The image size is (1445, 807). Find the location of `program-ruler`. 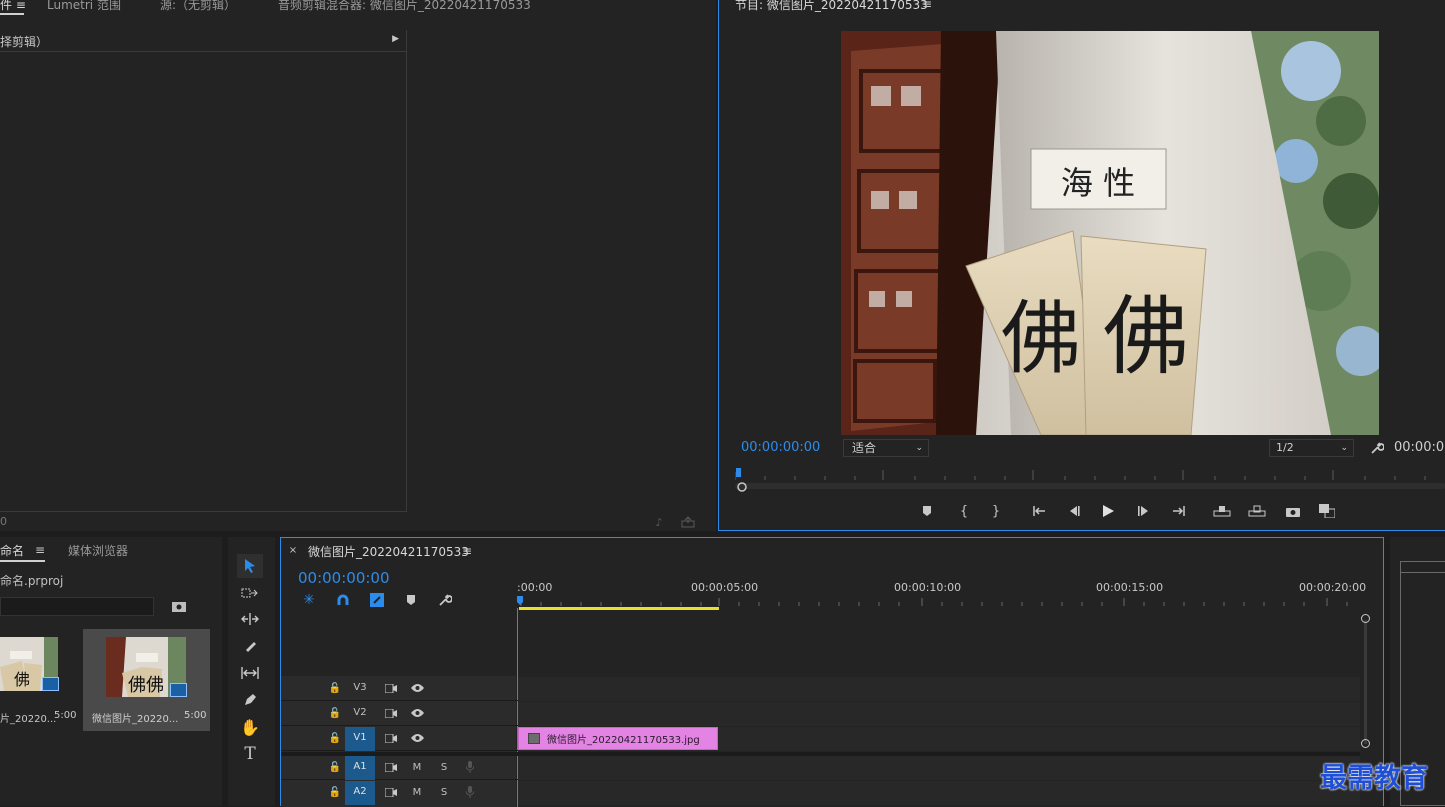

program-ruler is located at coordinates (1090, 480).